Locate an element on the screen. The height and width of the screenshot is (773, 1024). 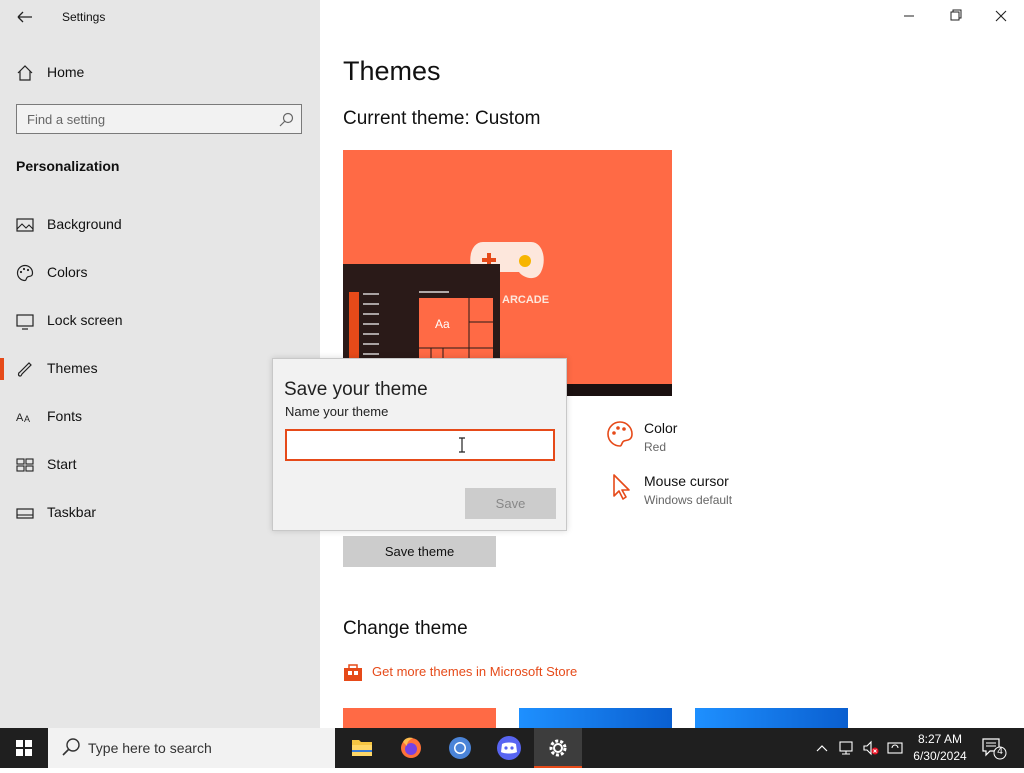
back-arrow-icon is located at coordinates (24, 17).